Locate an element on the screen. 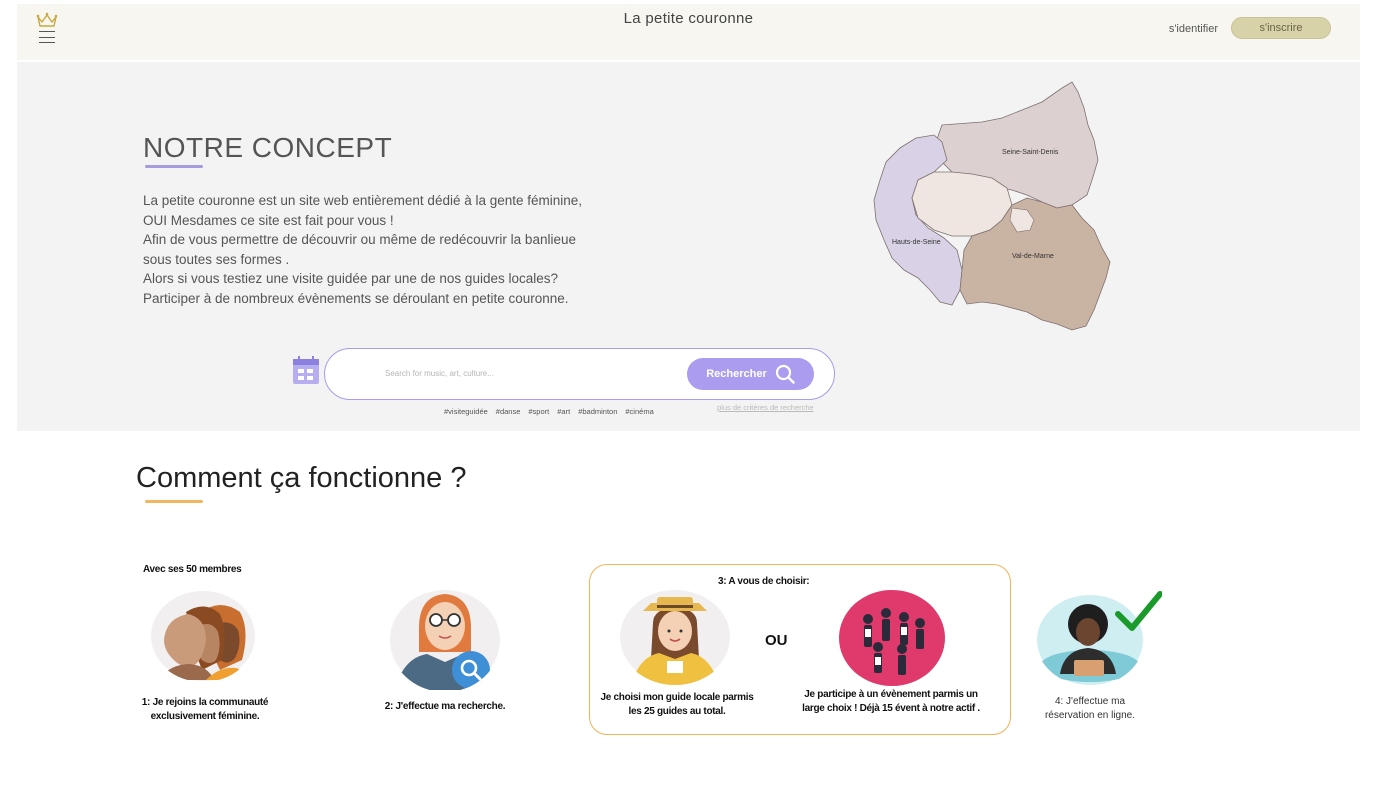 This screenshot has width=1383, height=786. site-title: La petite couronne is located at coordinates (688, 18).